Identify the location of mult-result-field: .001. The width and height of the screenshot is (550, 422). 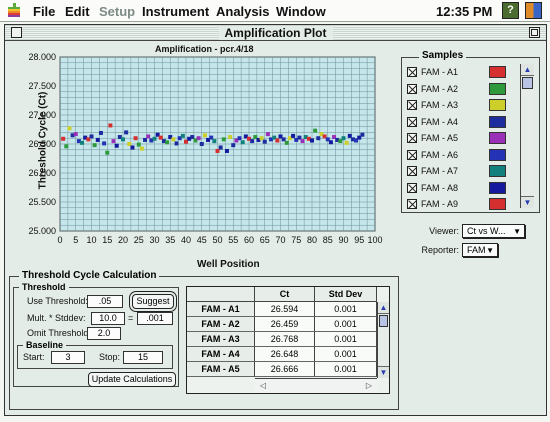
(155, 318).